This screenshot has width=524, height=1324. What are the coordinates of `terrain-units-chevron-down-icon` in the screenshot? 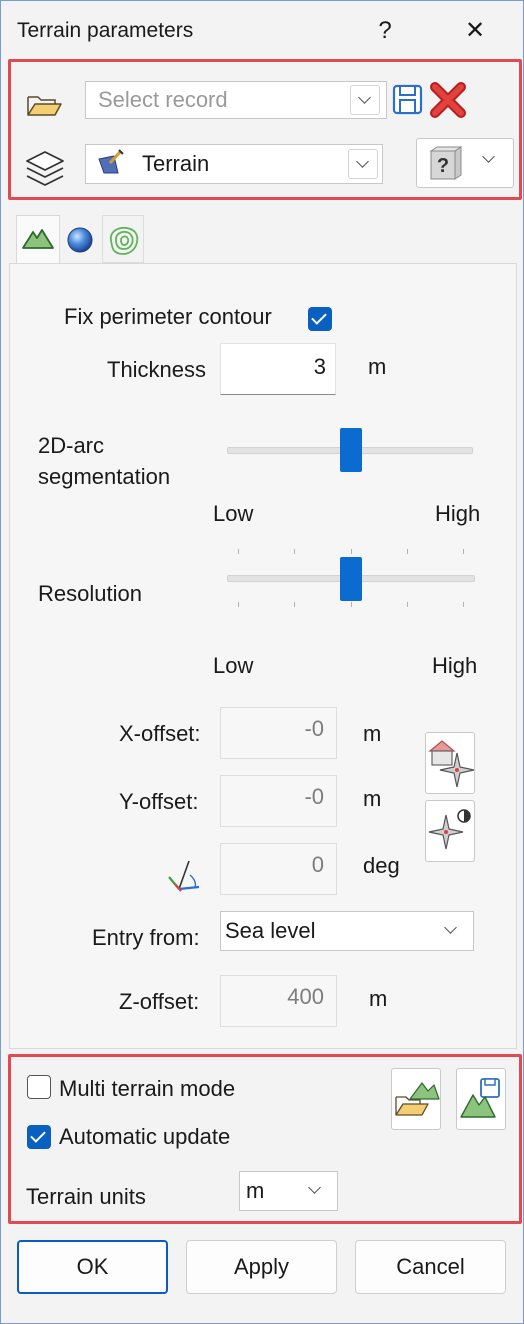 It's located at (316, 1191).